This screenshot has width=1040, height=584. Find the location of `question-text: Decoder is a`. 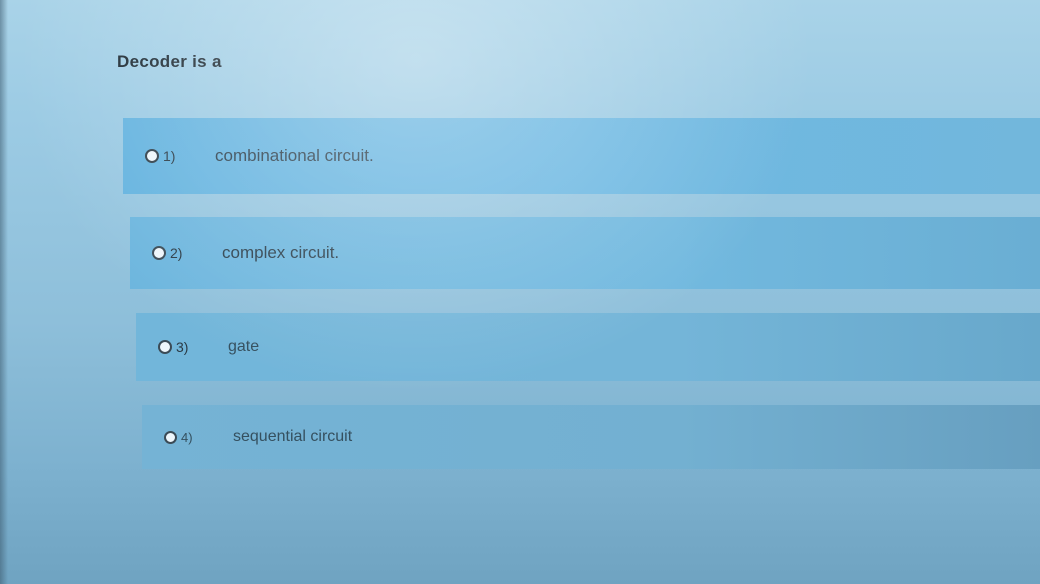

question-text: Decoder is a is located at coordinates (169, 61).